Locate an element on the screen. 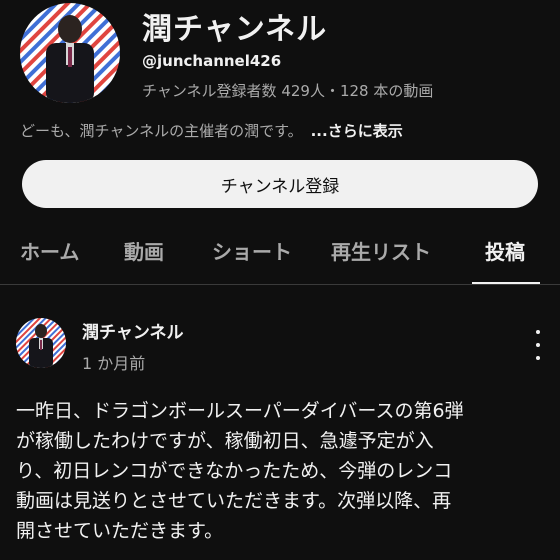 The height and width of the screenshot is (560, 560). post-author-name: 潤チャンネル is located at coordinates (133, 330).